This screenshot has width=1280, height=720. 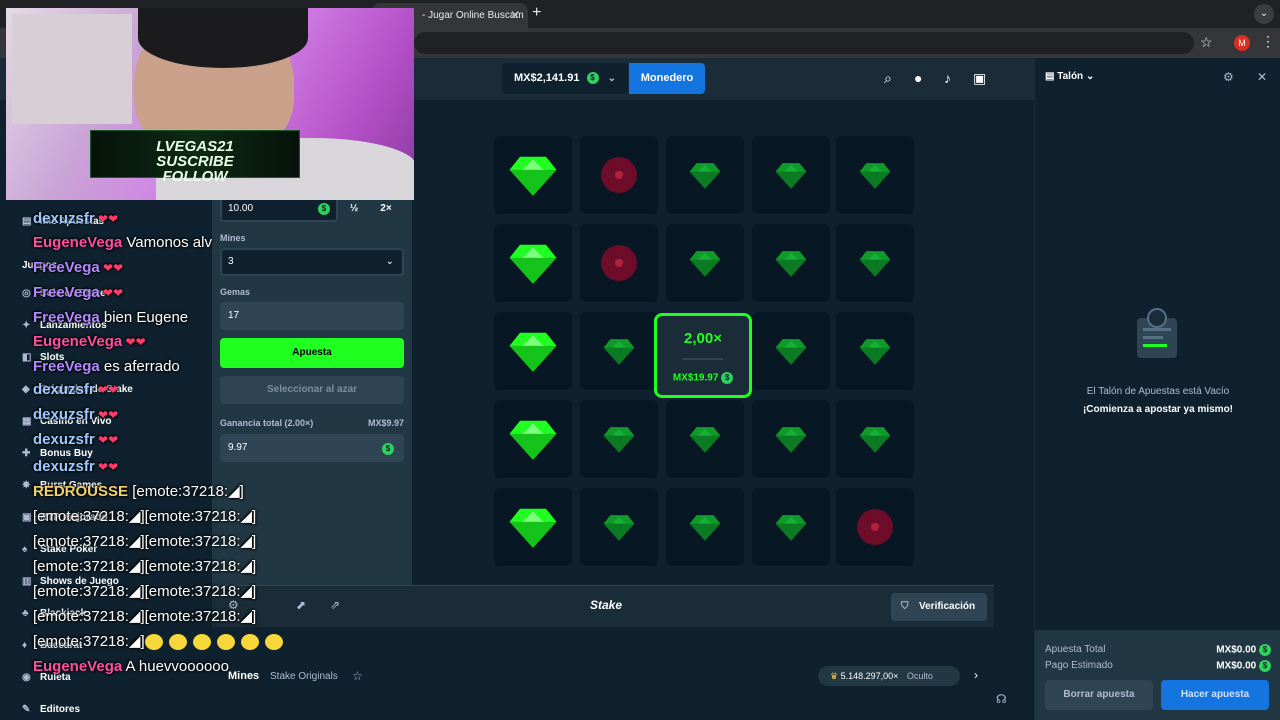 I want to click on user-icon: ●, so click(x=918, y=78).